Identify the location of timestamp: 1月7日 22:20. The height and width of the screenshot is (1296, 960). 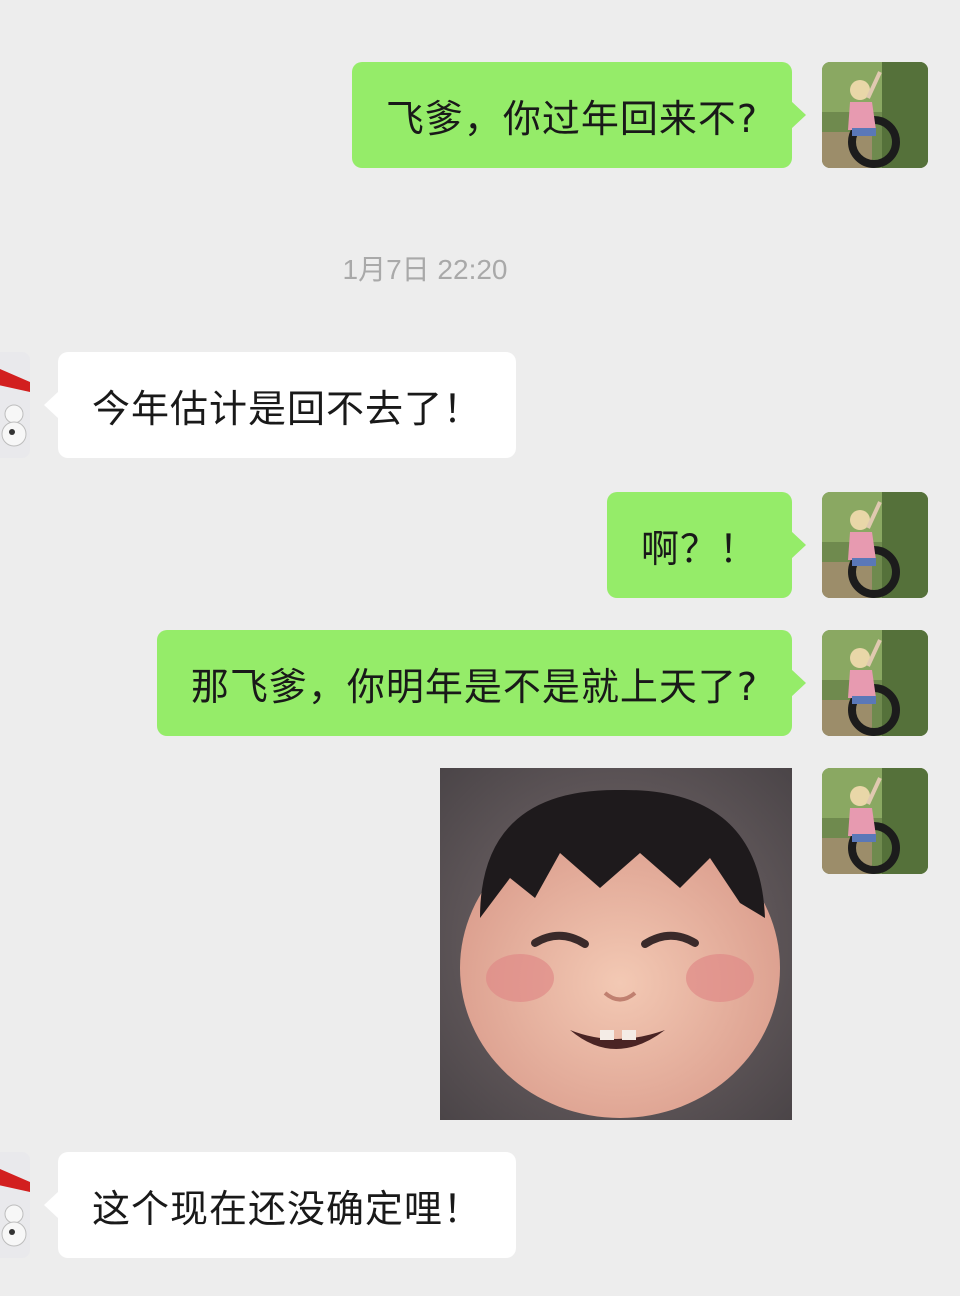
(425, 269).